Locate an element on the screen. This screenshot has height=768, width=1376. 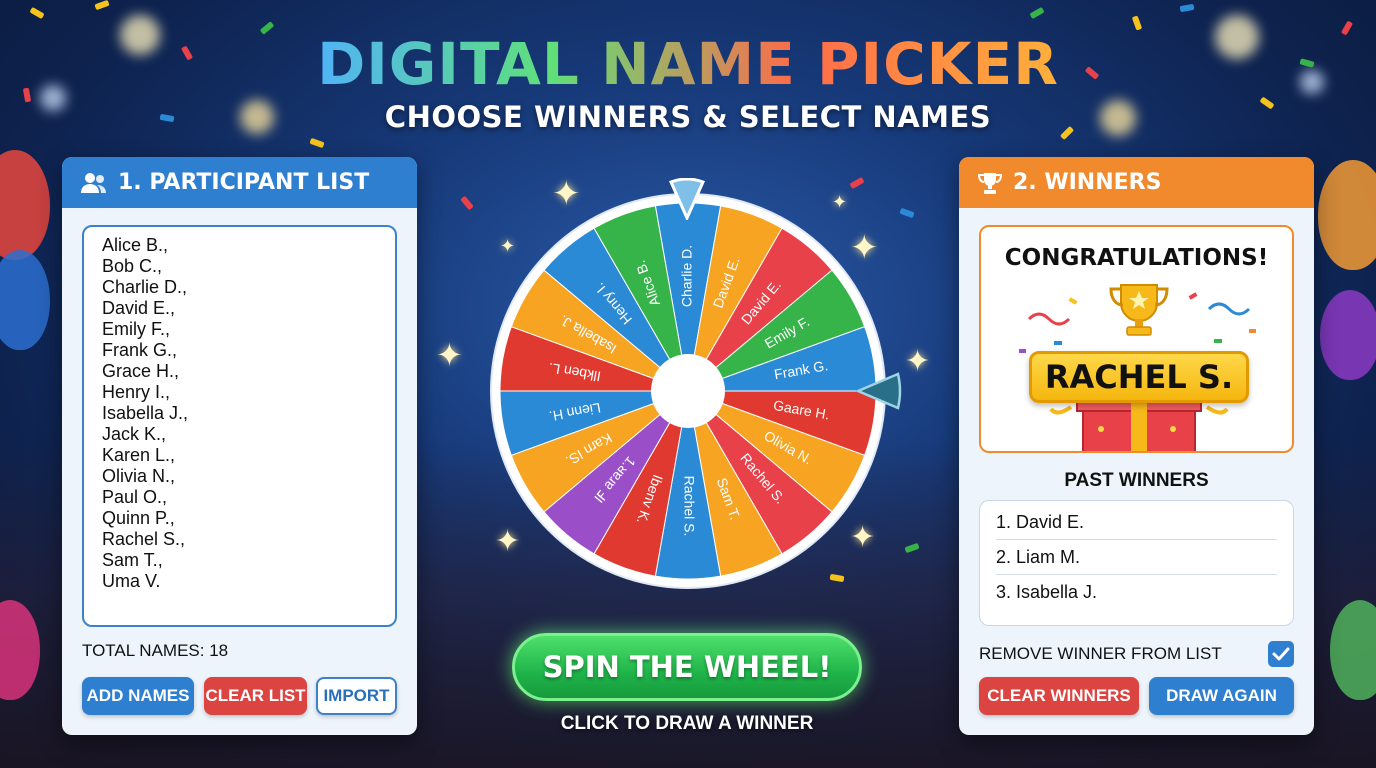
participant-name: Paul O., is located at coordinates (135, 497).